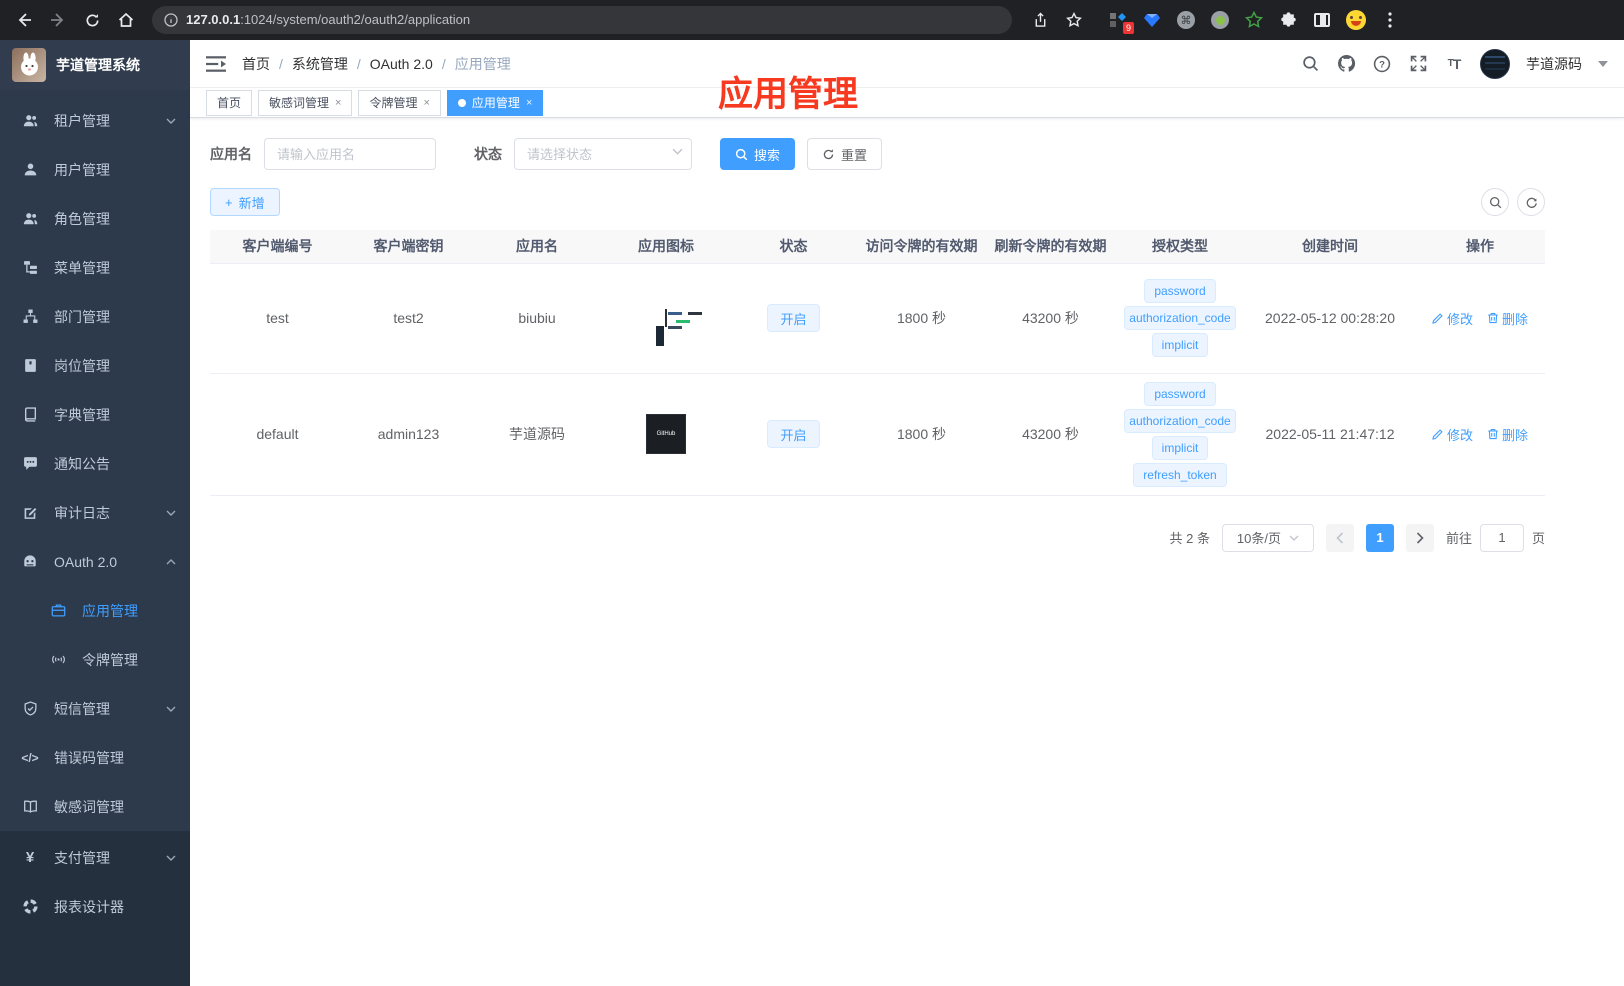  What do you see at coordinates (1121, 22) in the screenshot?
I see `extension-blocks-icon: 9` at bounding box center [1121, 22].